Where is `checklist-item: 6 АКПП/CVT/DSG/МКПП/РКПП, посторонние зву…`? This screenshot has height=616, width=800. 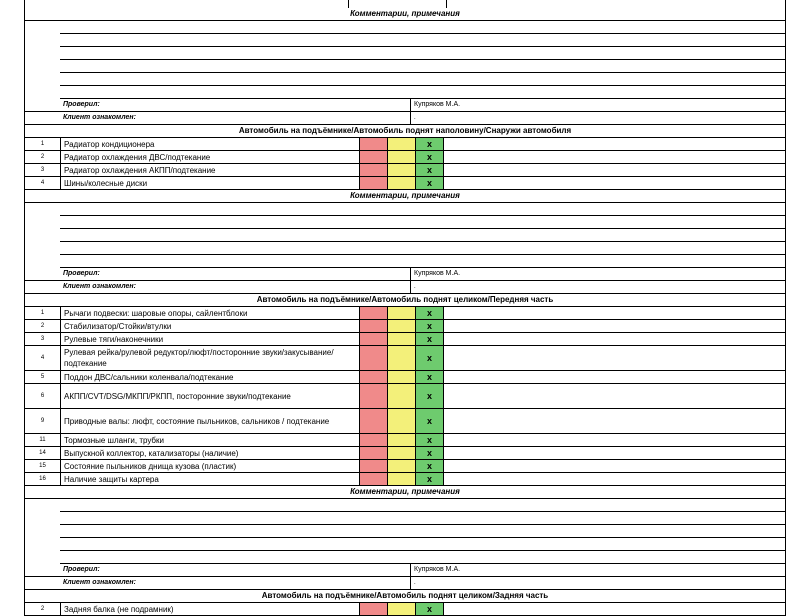 checklist-item: 6 АКПП/CVT/DSG/МКПП/РКПП, посторонние зву… is located at coordinates (405, 396).